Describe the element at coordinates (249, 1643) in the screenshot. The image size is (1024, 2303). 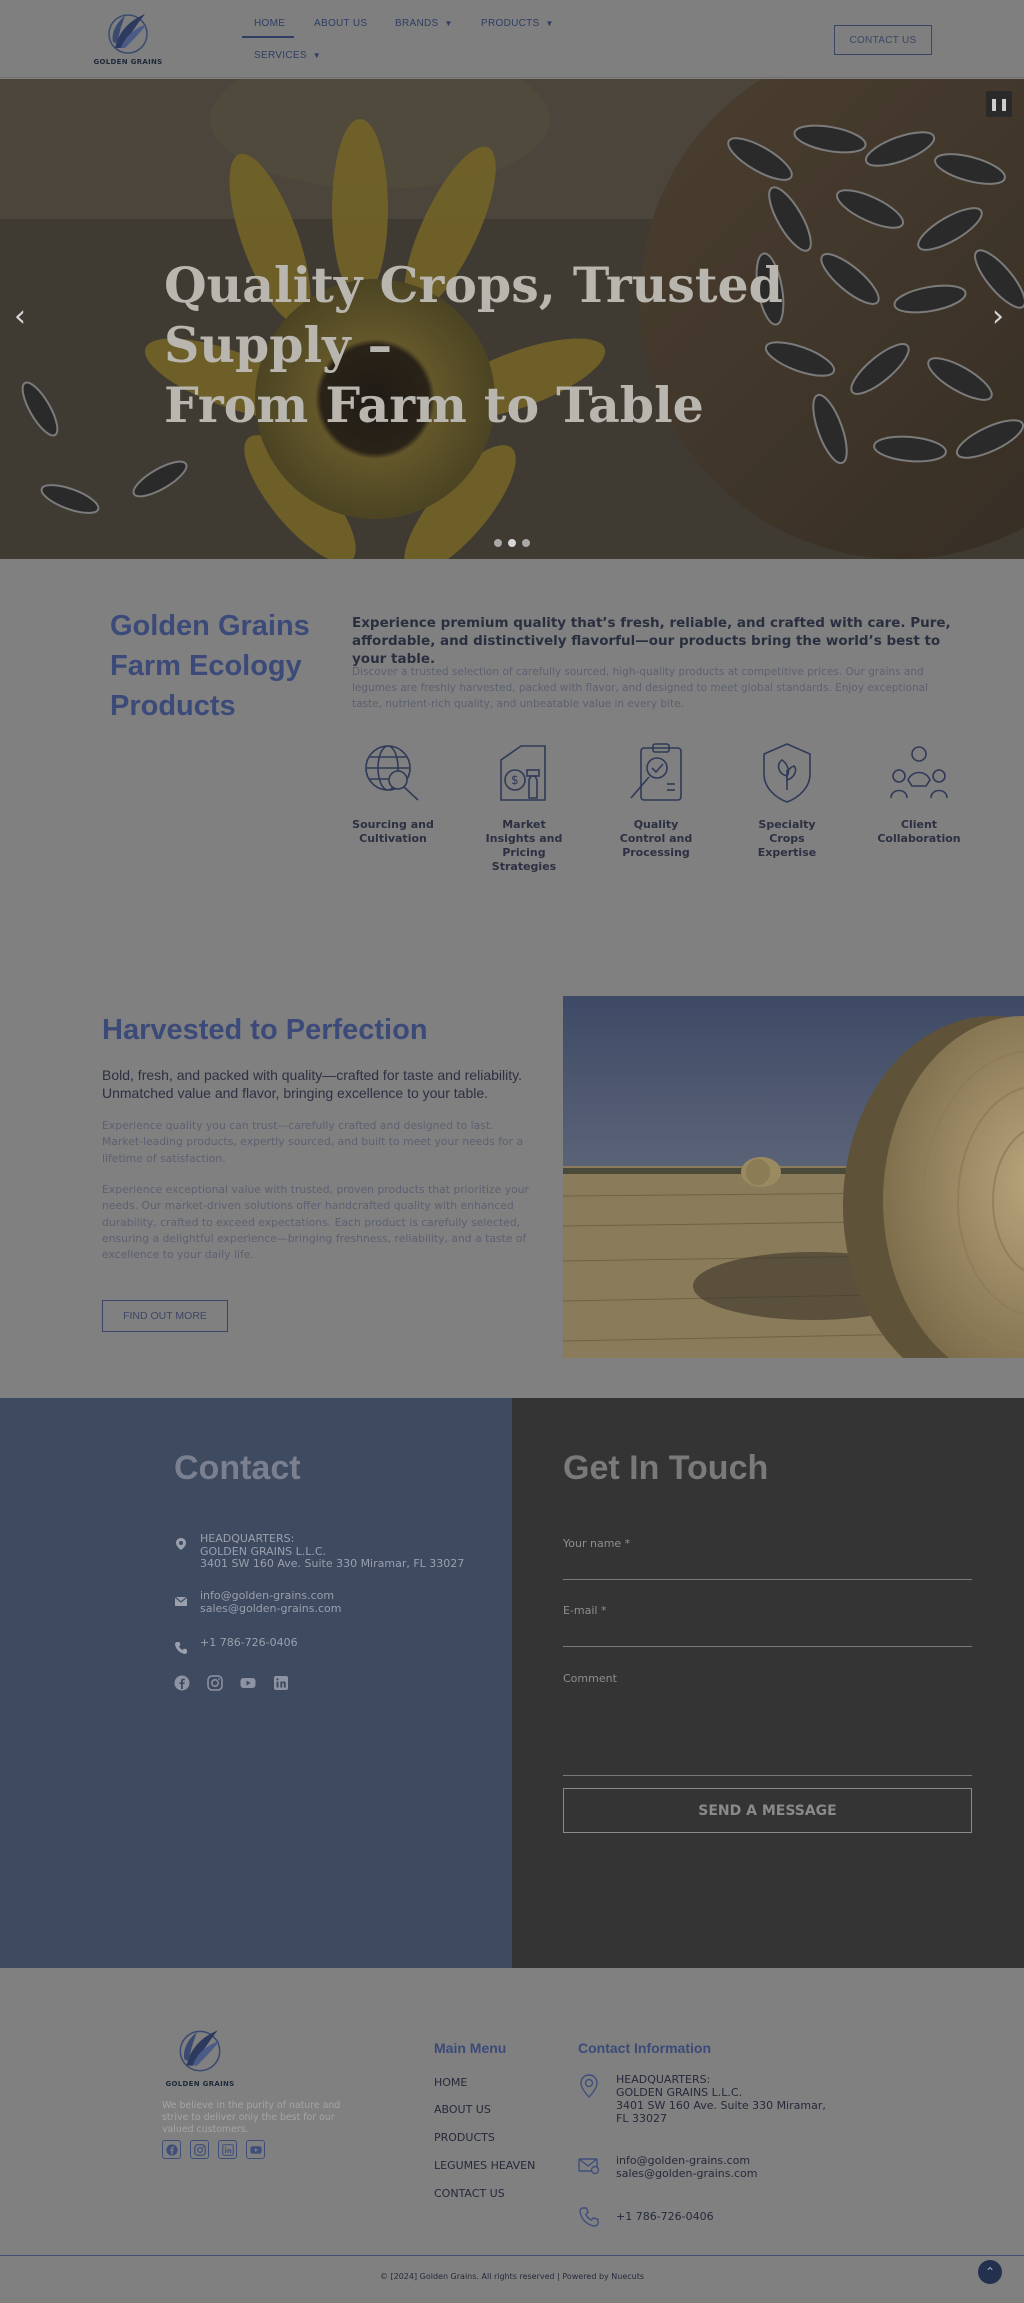
I see `phone-link: +1 786-726-0406` at that location.